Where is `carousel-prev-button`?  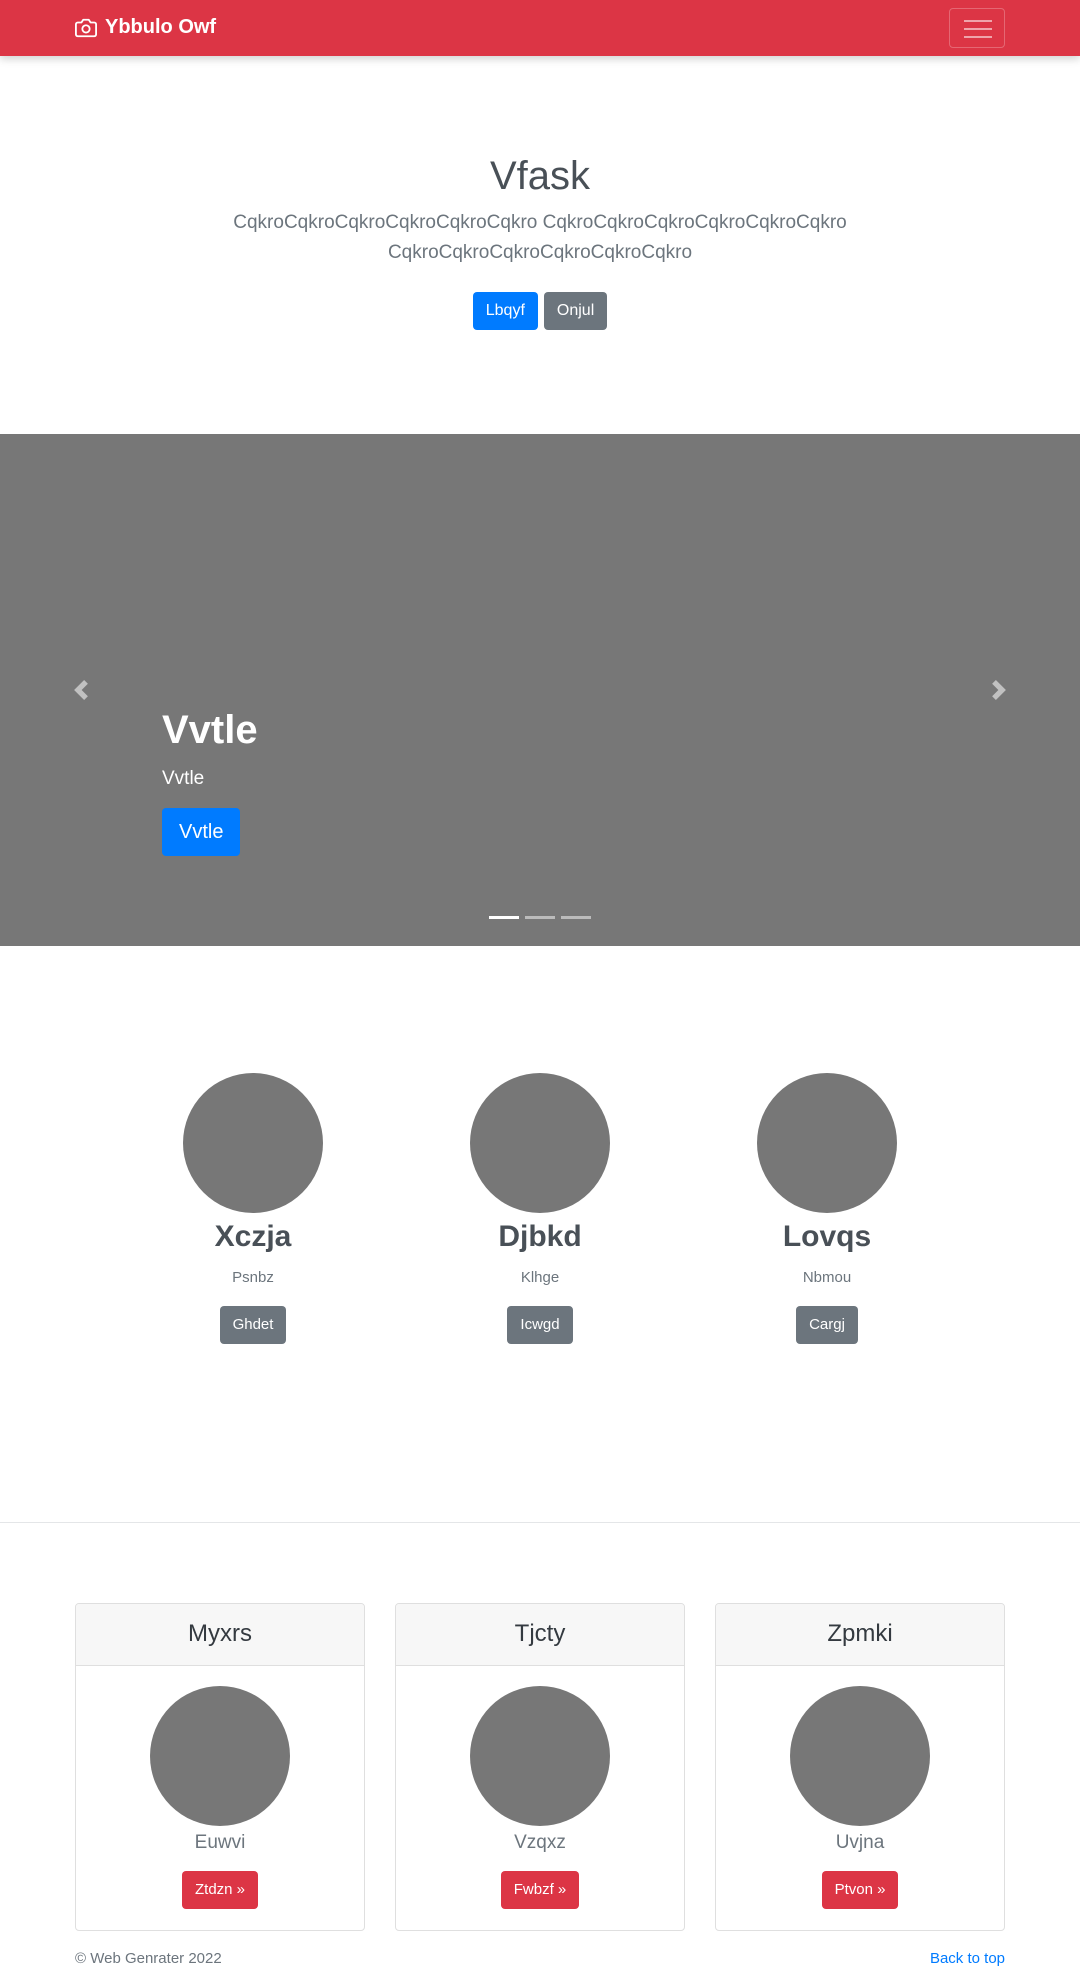 carousel-prev-button is located at coordinates (81, 690).